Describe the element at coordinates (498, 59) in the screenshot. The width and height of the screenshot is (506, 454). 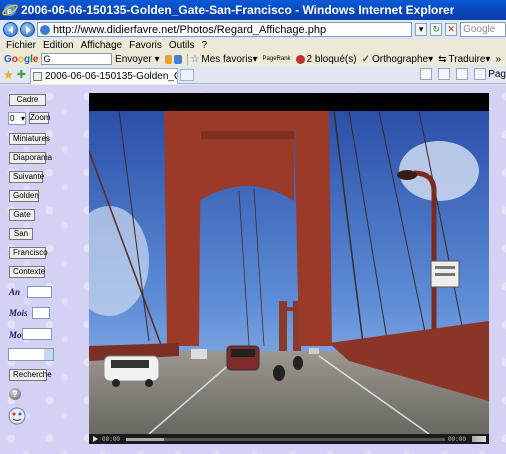
I see `toolbar-overflow-button: »` at that location.